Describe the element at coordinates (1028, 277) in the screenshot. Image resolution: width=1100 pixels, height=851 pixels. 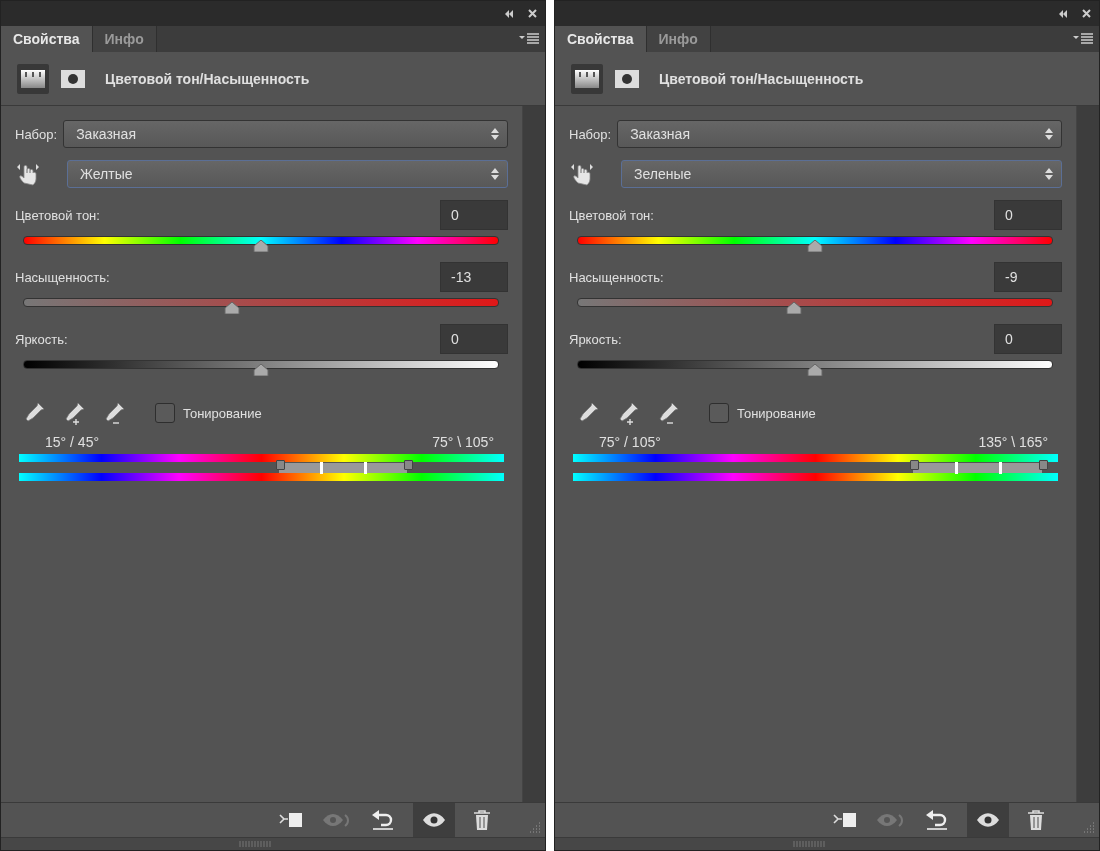
I see `value-field: -9` at that location.